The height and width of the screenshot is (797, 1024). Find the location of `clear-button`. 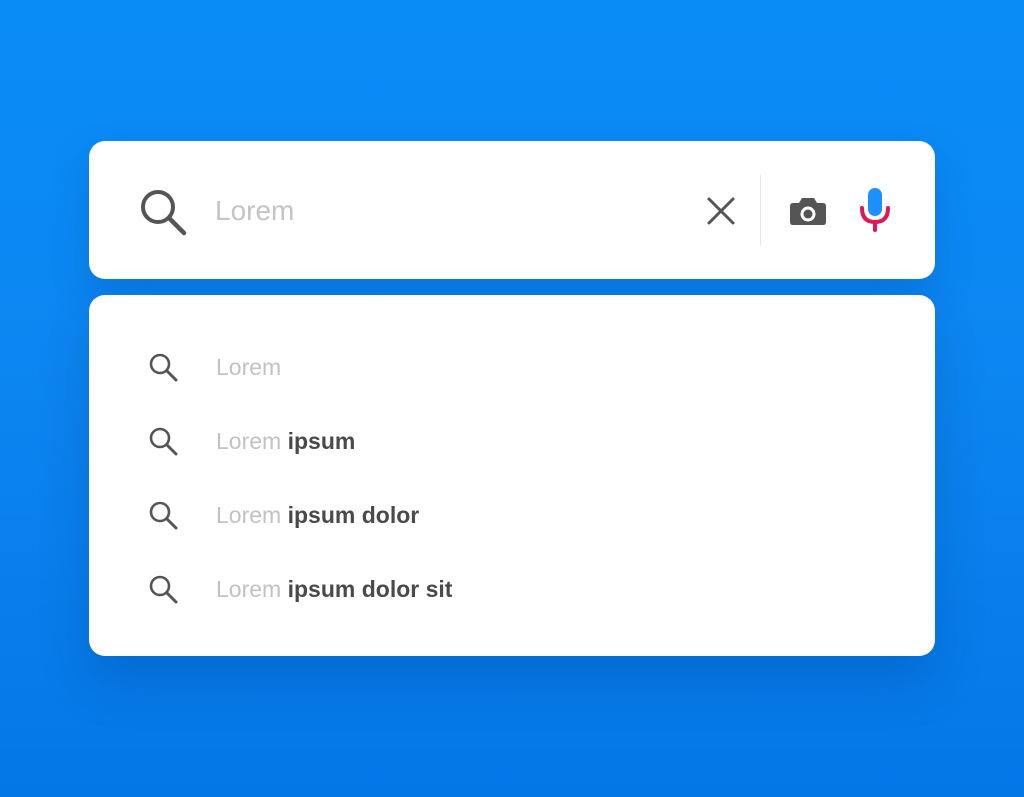

clear-button is located at coordinates (721, 211).